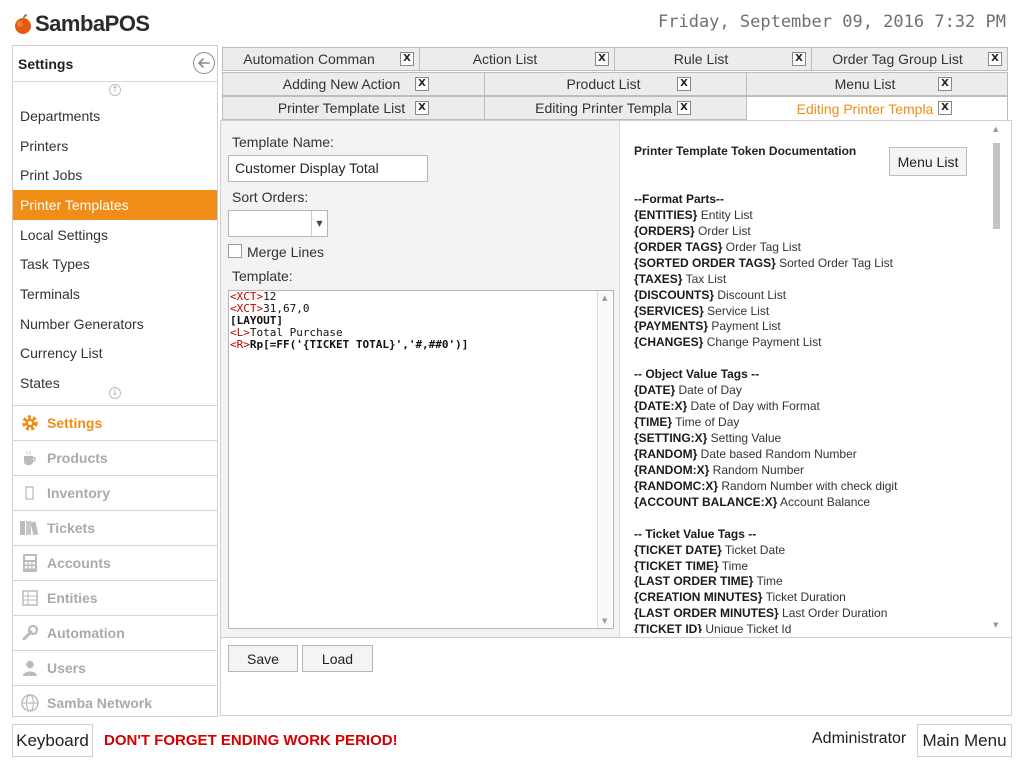  I want to click on calculator-icon, so click(30, 563).